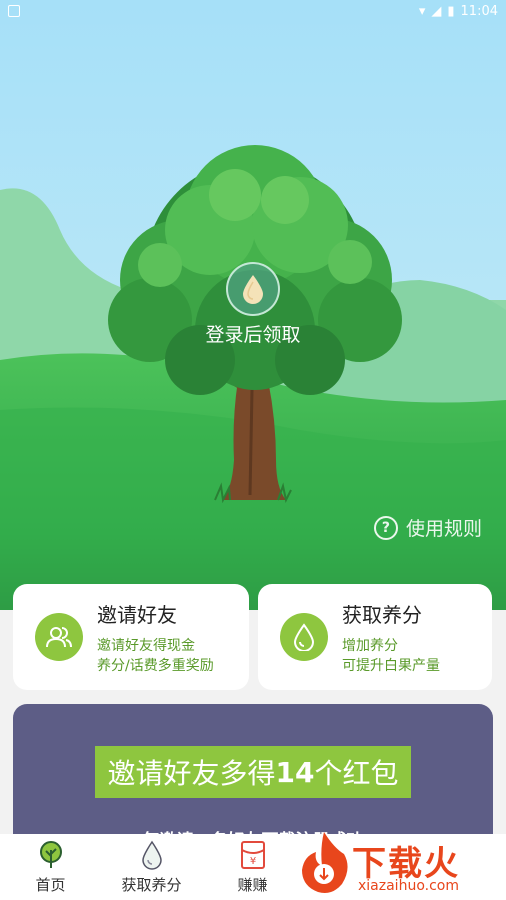  What do you see at coordinates (382, 614) in the screenshot?
I see `card-title: 获取养分` at bounding box center [382, 614].